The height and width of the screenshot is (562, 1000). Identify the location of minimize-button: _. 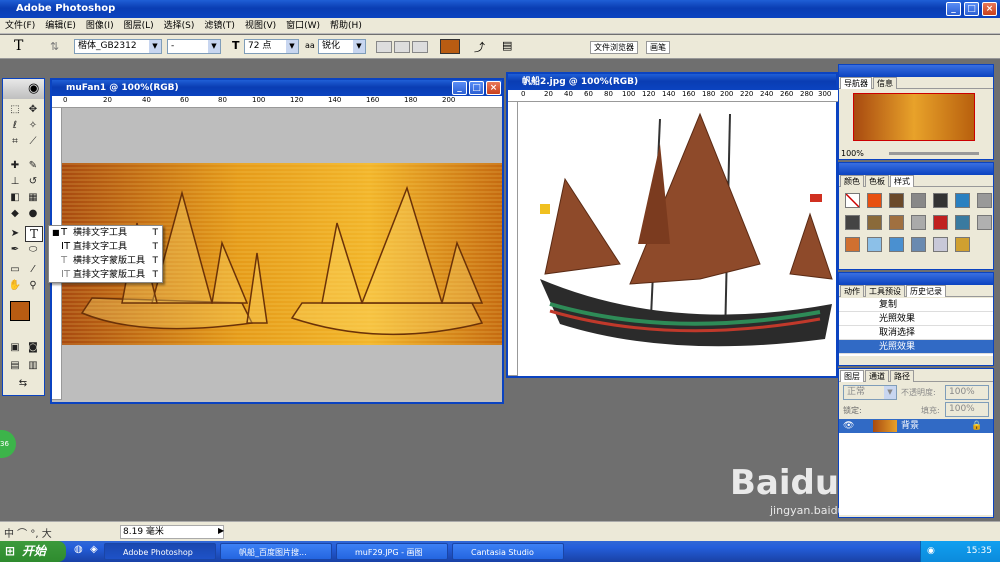
(953, 9).